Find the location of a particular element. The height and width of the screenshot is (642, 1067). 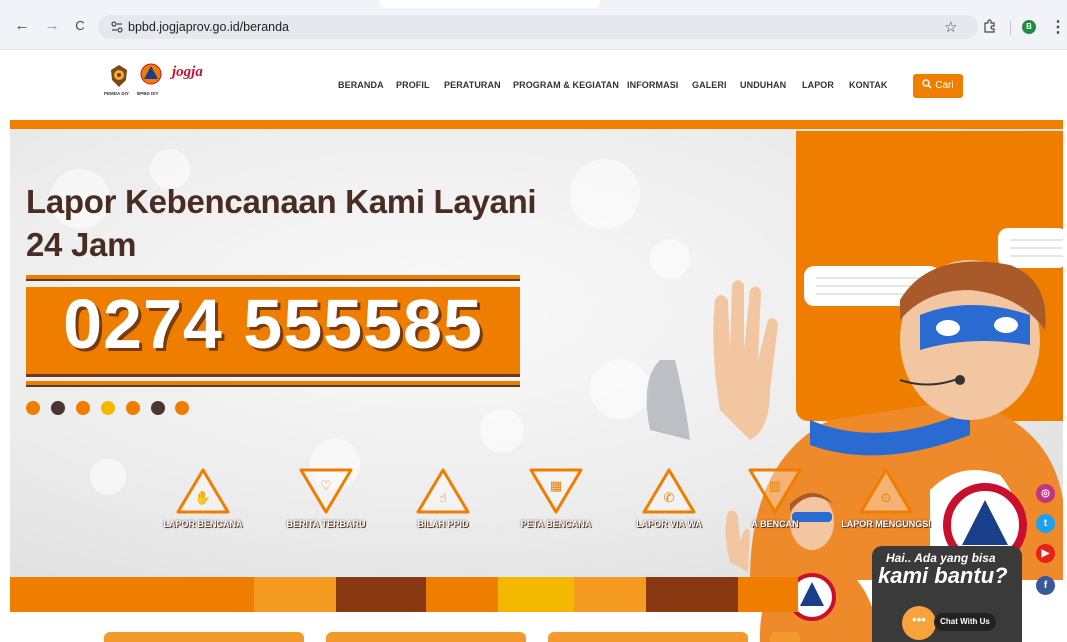

chart-icon: ▥ is located at coordinates (775, 491).